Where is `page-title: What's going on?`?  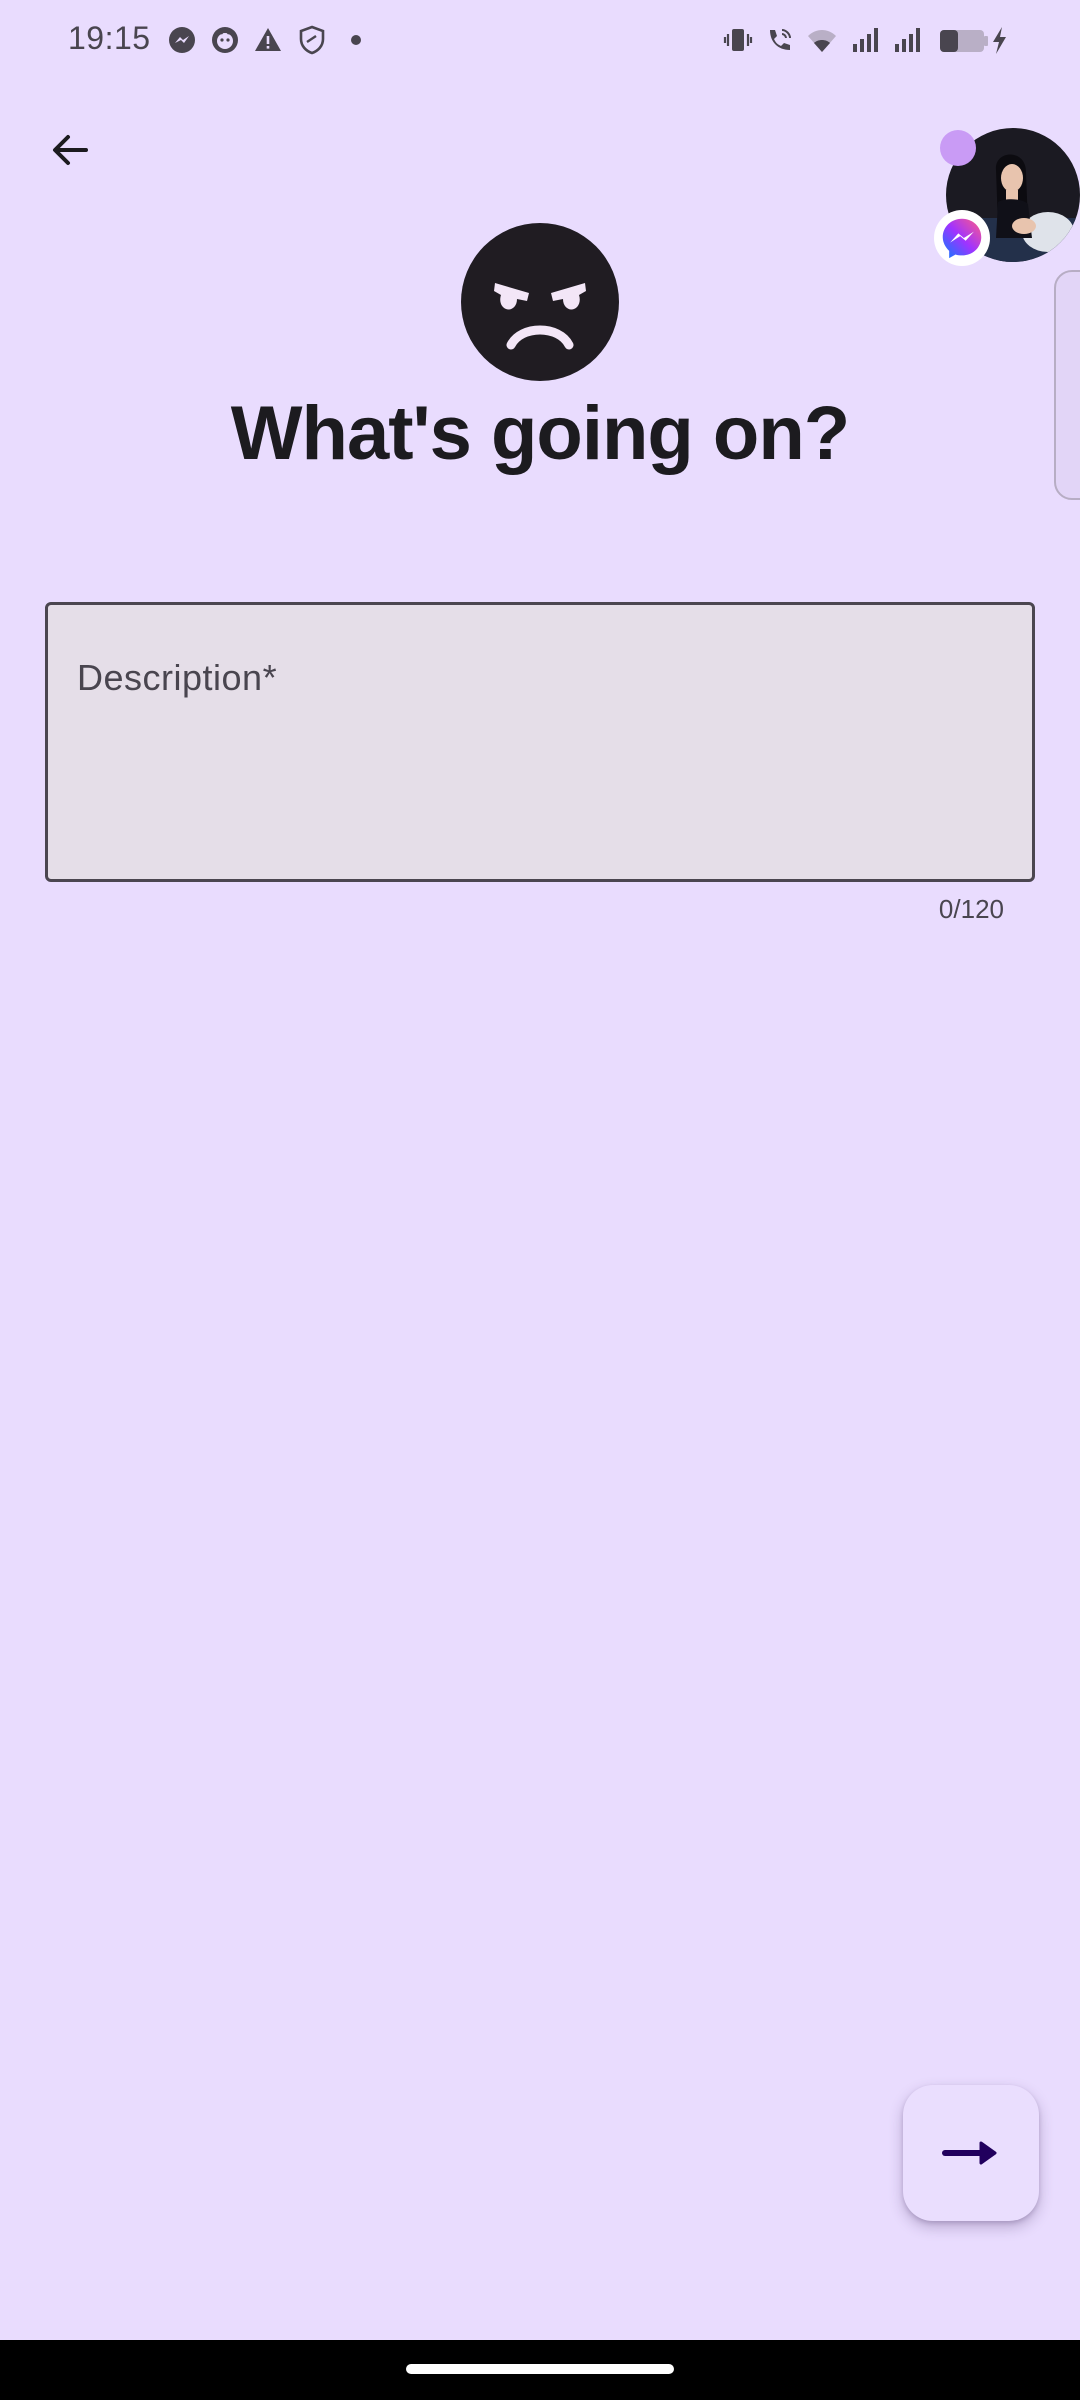
page-title: What's going on? is located at coordinates (540, 433).